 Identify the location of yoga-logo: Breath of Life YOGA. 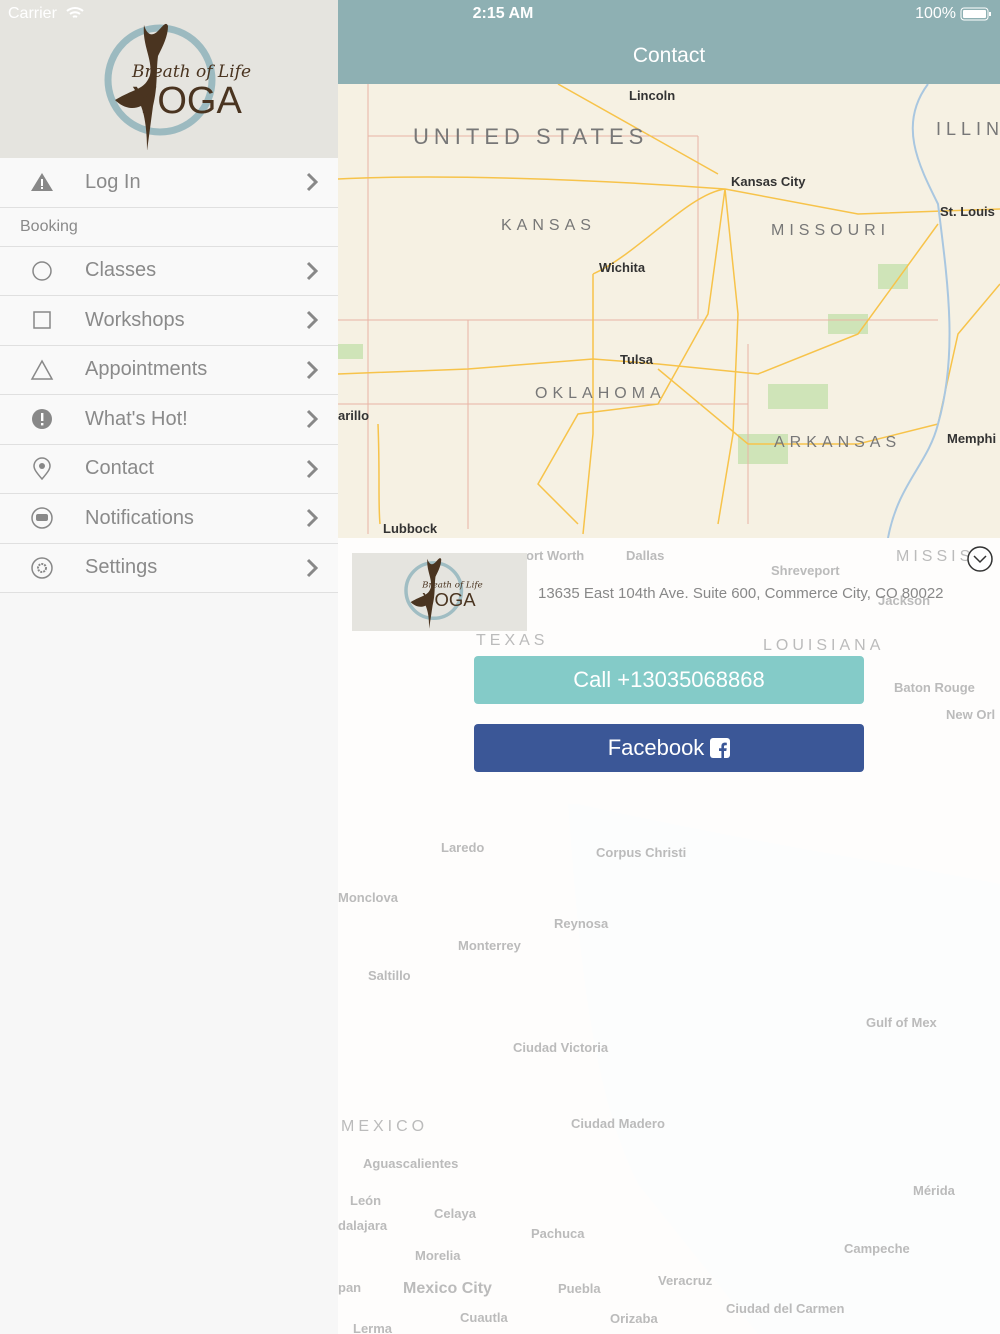
(177, 86).